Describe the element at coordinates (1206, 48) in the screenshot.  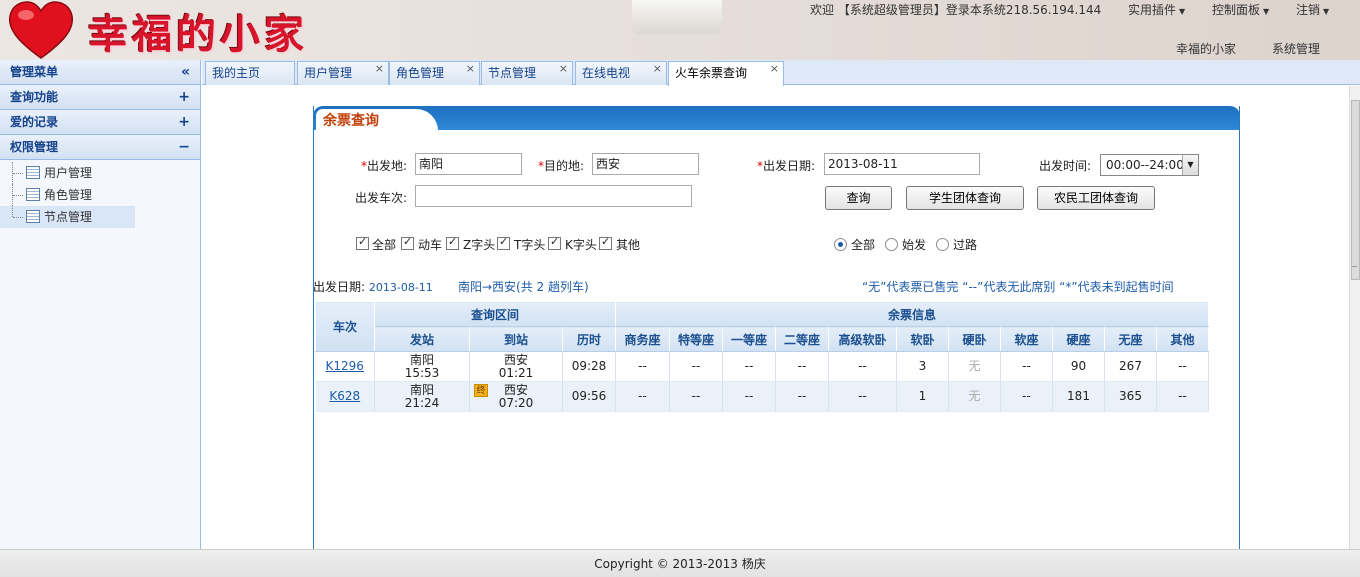
I see `link-home: 幸福的小家` at that location.